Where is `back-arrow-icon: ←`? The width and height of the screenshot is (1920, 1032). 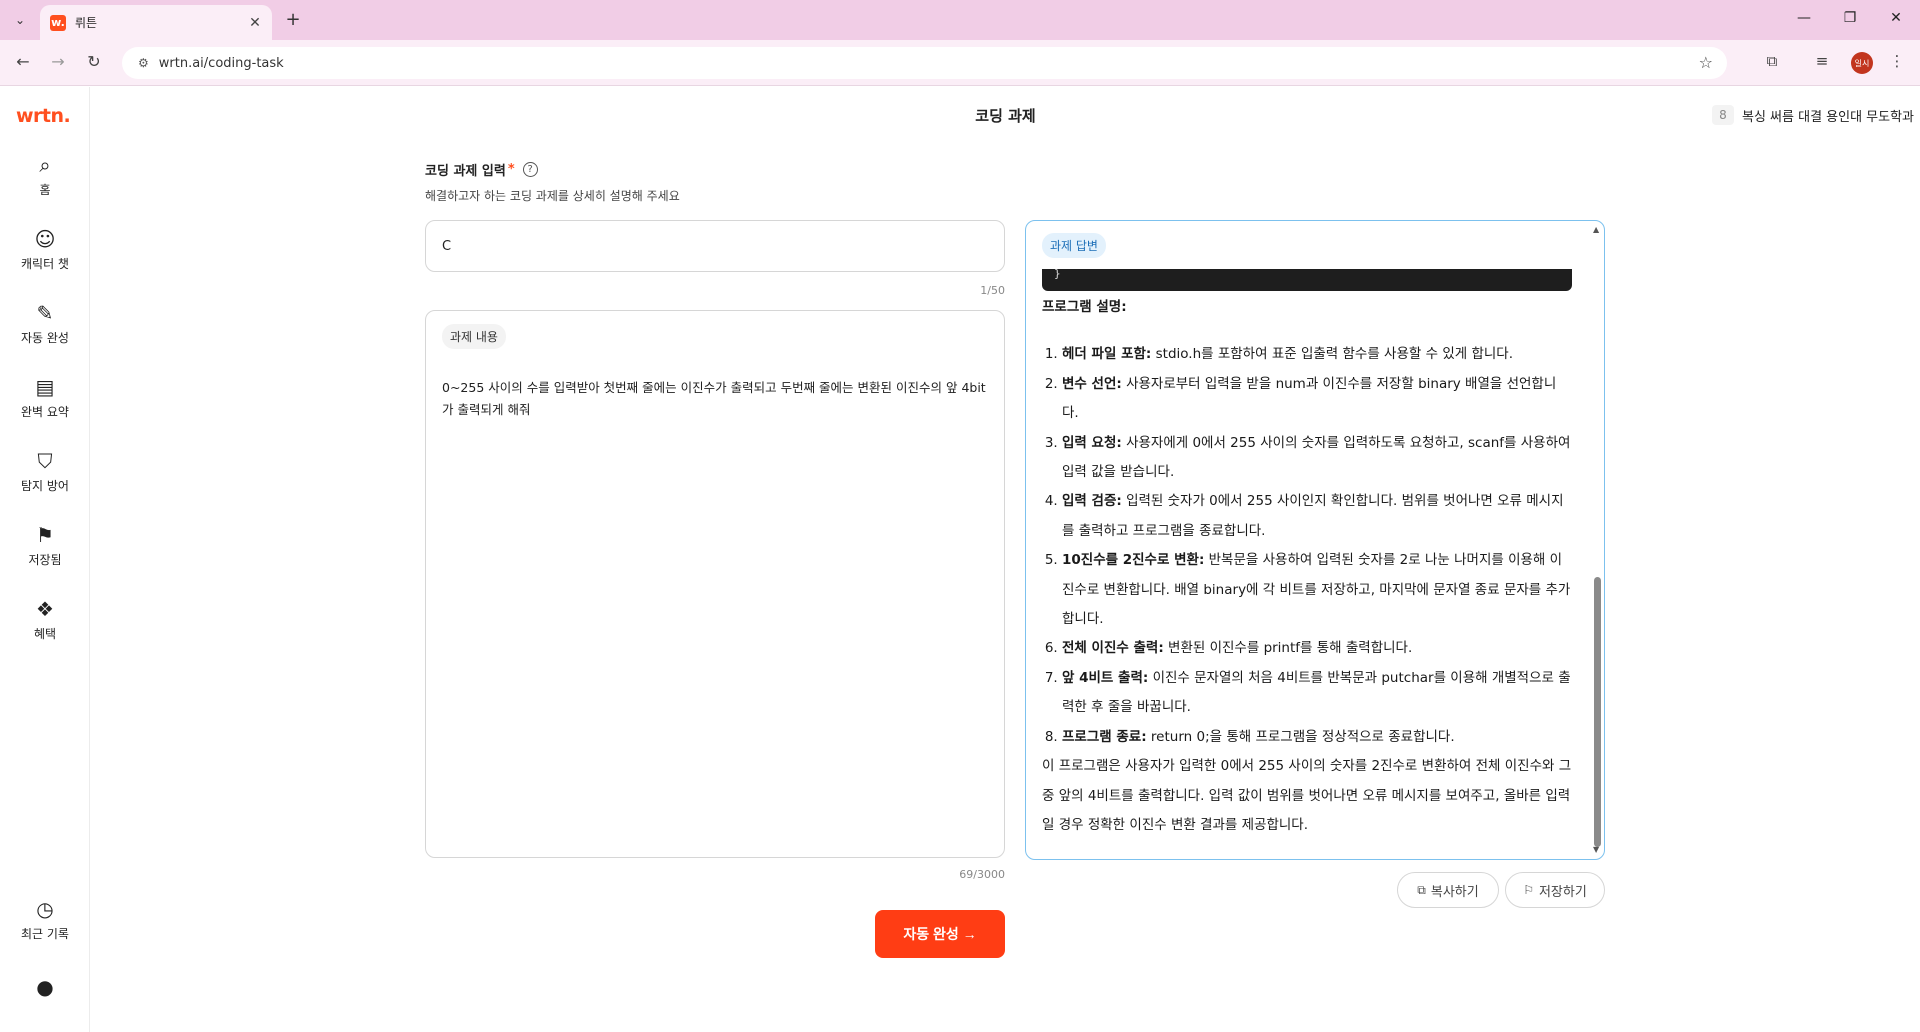
back-arrow-icon: ← is located at coordinates (23, 61).